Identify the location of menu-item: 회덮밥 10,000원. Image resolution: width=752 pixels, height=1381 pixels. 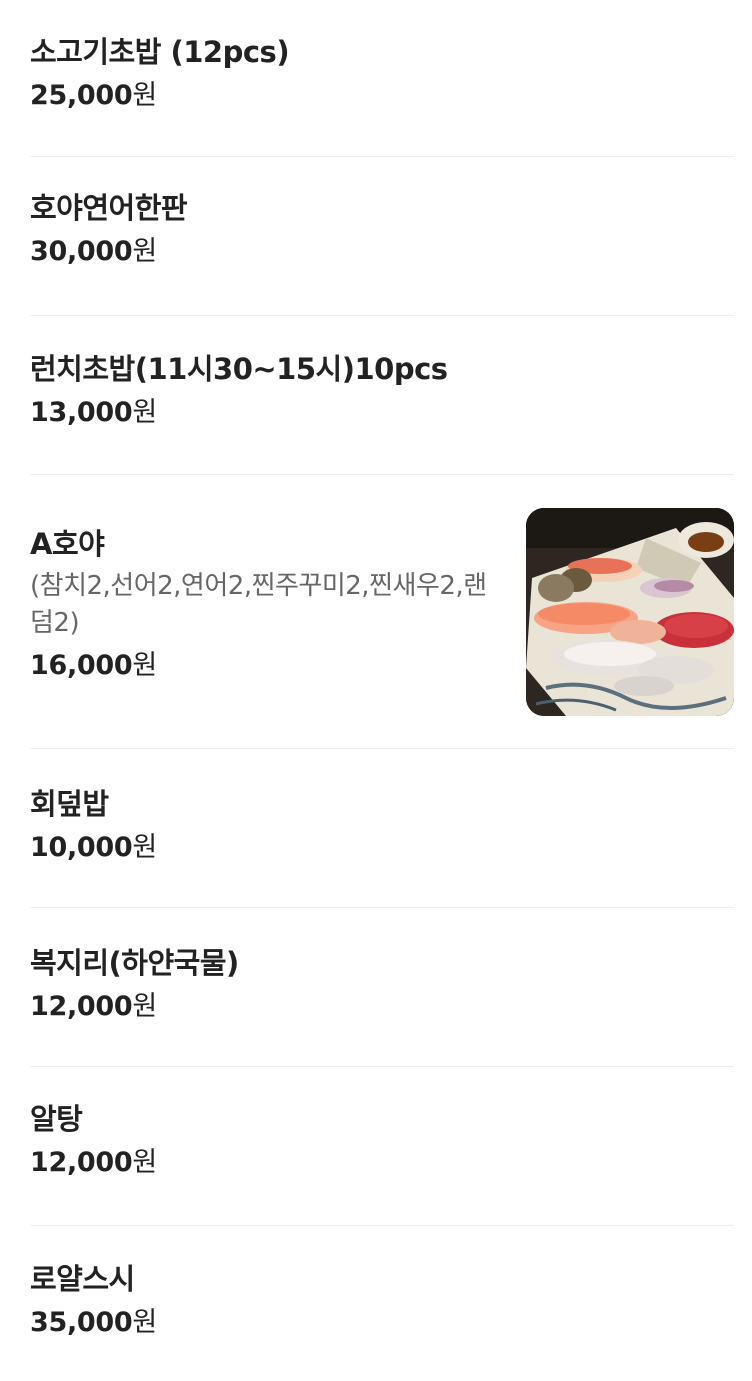
(382, 828).